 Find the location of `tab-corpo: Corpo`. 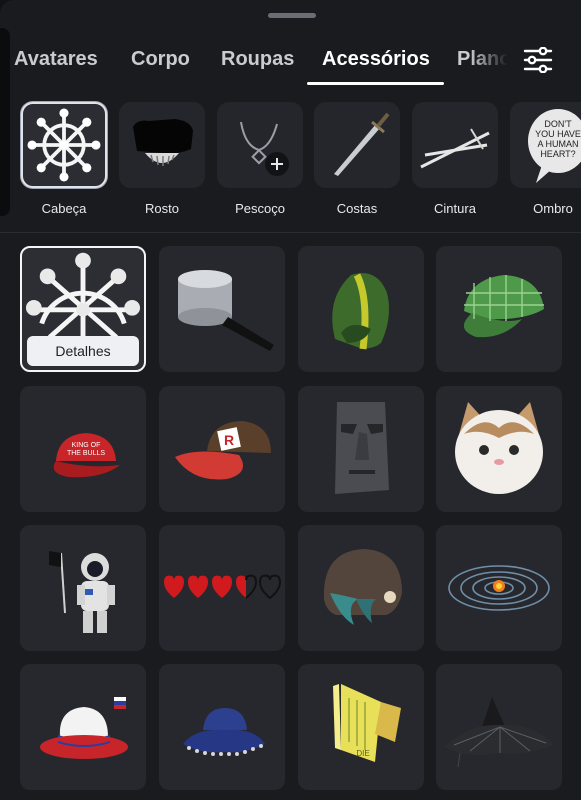

tab-corpo: Corpo is located at coordinates (160, 59).